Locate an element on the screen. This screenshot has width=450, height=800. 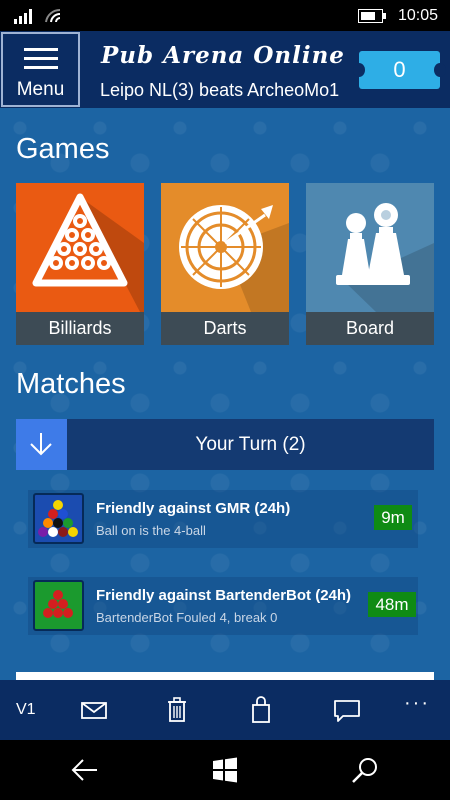
next-section-edge is located at coordinates (225, 676).